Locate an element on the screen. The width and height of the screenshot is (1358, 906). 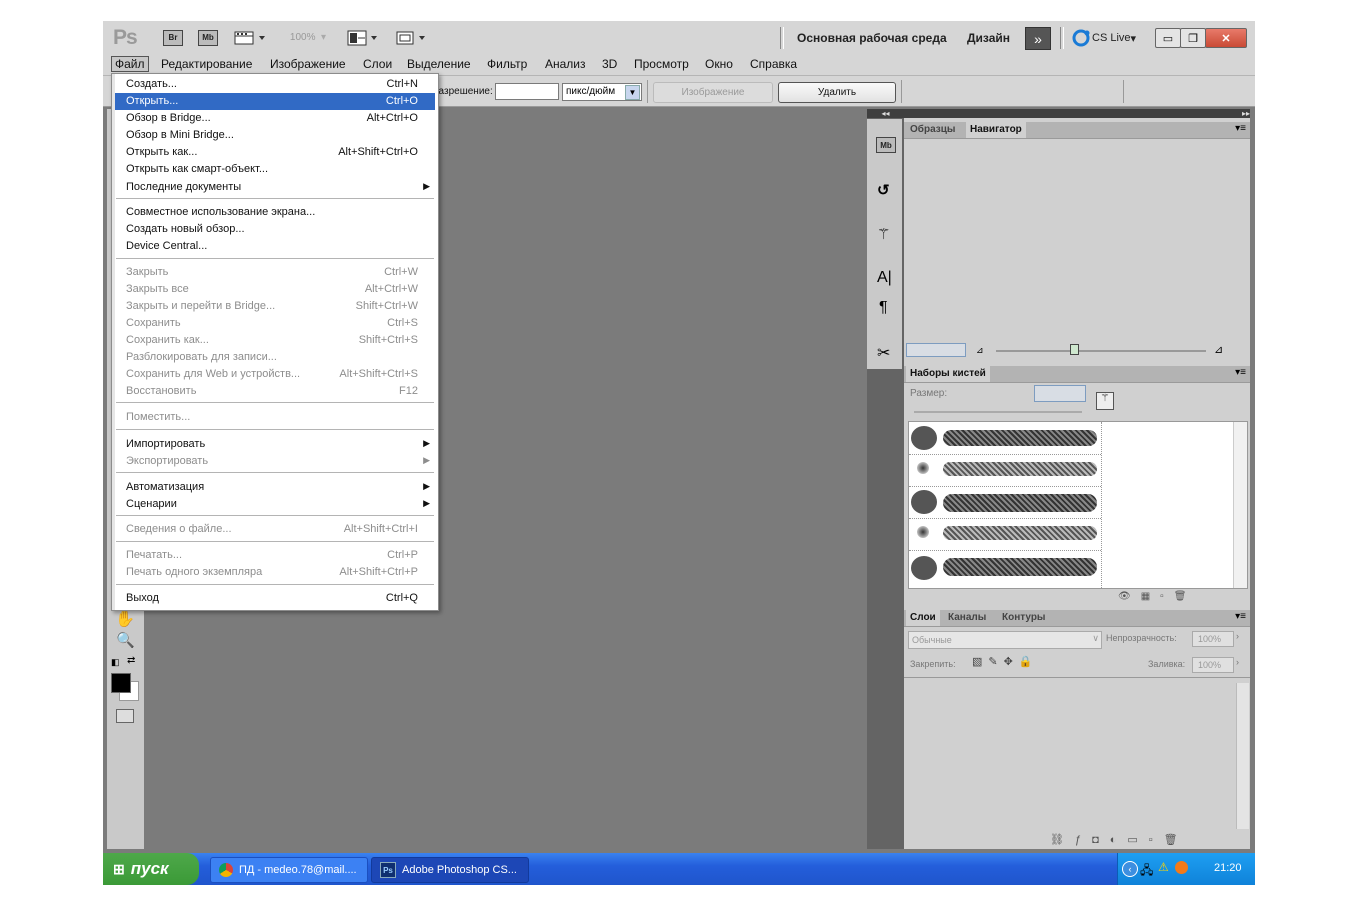
menu-layers: Слои is located at coordinates (377, 64).